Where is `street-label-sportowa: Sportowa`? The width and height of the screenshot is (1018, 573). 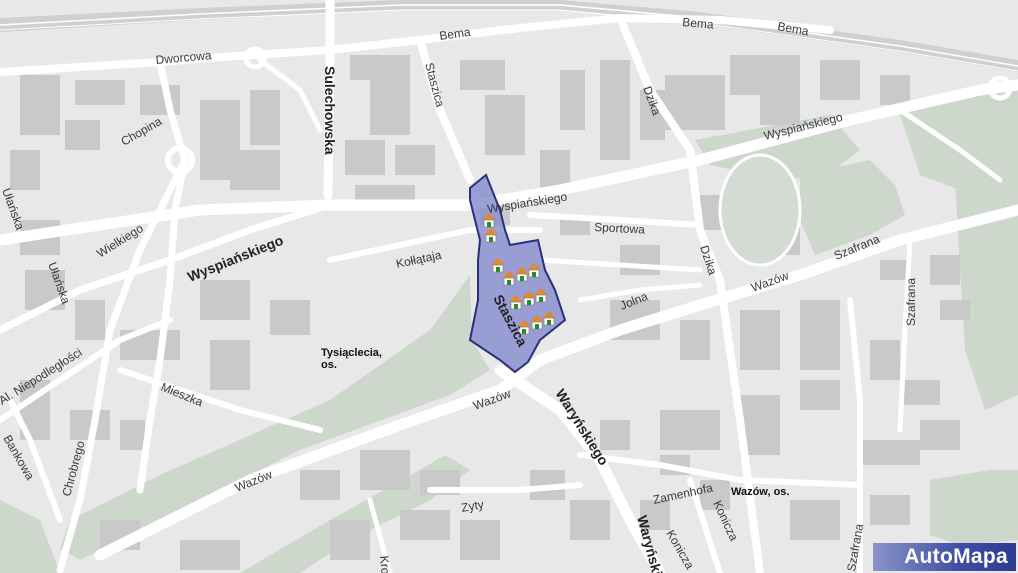 street-label-sportowa: Sportowa is located at coordinates (620, 228).